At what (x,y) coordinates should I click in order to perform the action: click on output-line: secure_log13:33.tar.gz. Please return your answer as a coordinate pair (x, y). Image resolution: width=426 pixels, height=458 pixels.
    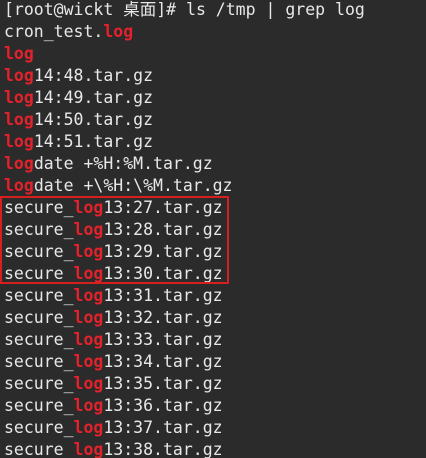
    Looking at the image, I should click on (184, 340).